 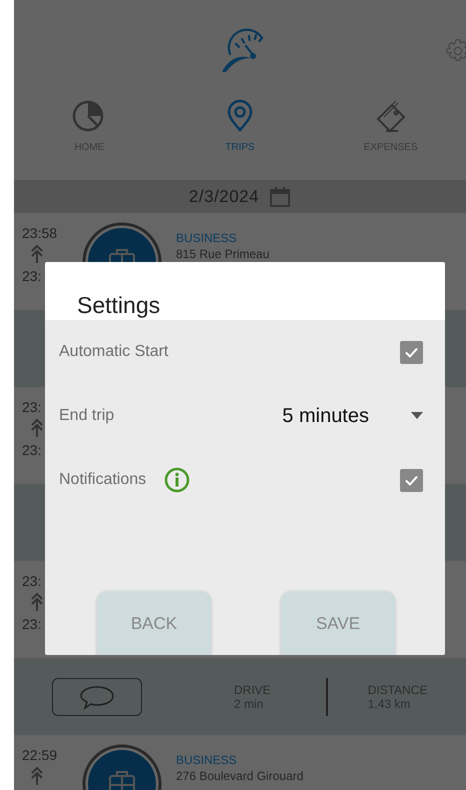 What do you see at coordinates (154, 623) in the screenshot?
I see `back-button: BACK` at bounding box center [154, 623].